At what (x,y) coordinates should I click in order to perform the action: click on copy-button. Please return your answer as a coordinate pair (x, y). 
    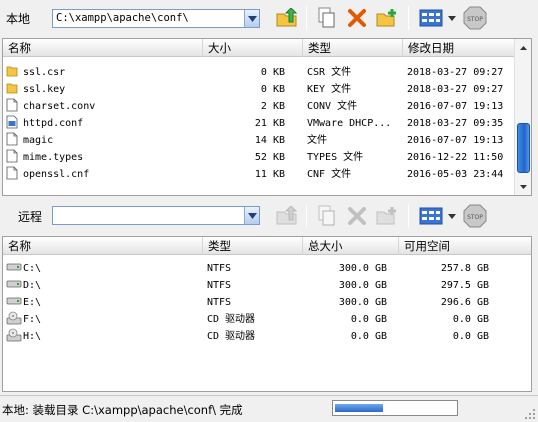
    Looking at the image, I should click on (327, 18).